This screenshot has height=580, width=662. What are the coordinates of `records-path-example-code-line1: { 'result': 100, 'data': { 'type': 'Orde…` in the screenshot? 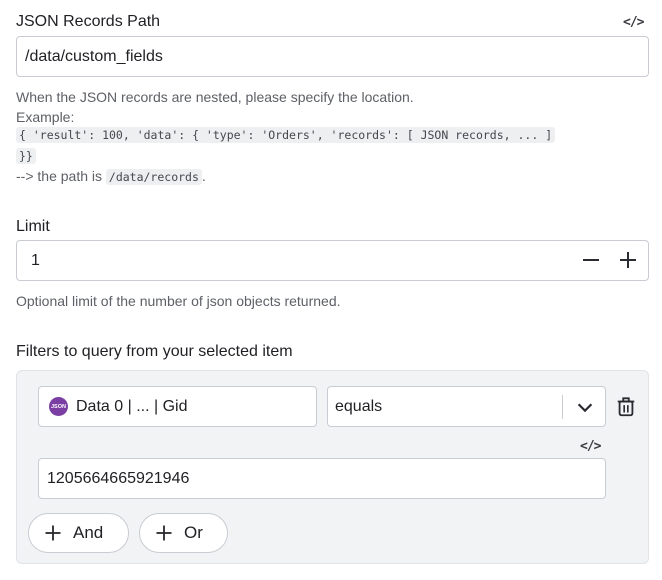 It's located at (286, 135).